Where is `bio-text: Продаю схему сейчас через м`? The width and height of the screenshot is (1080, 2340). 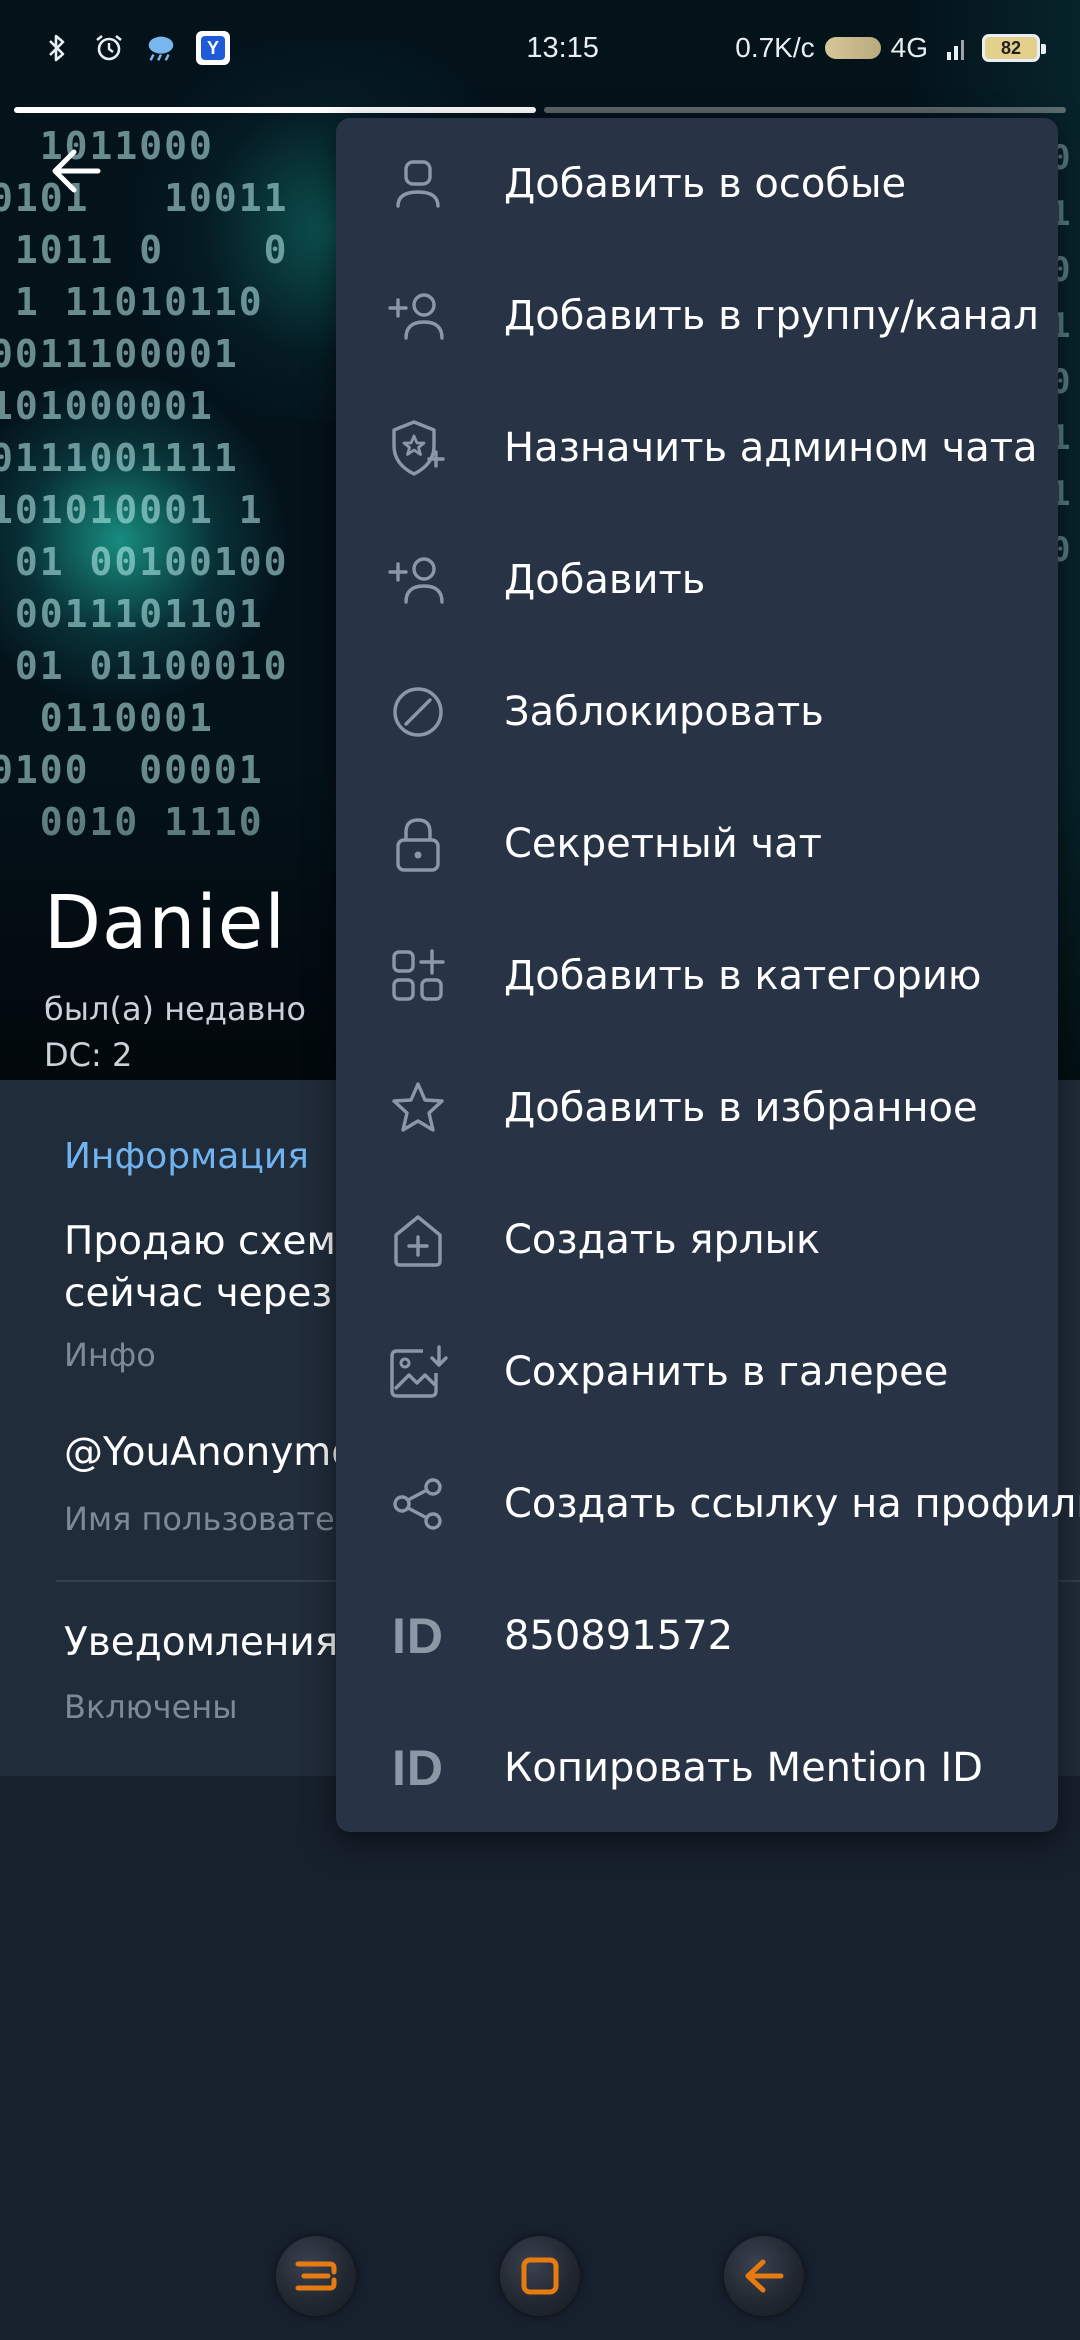 bio-text: Продаю схему сейчас через м is located at coordinates (214, 1268).